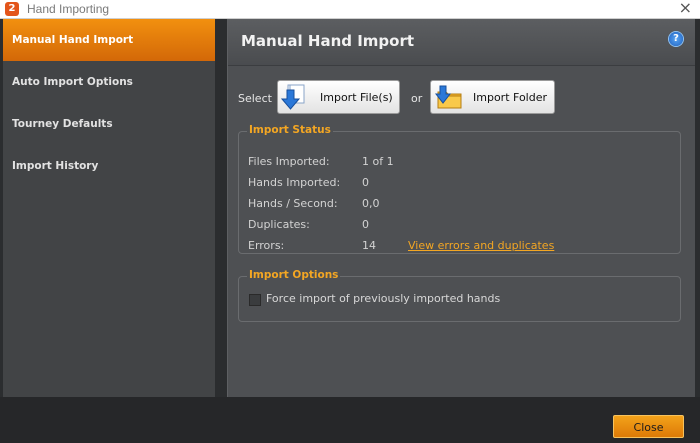 The width and height of the screenshot is (700, 443). I want to click on import-files-button: Import File(s), so click(338, 97).